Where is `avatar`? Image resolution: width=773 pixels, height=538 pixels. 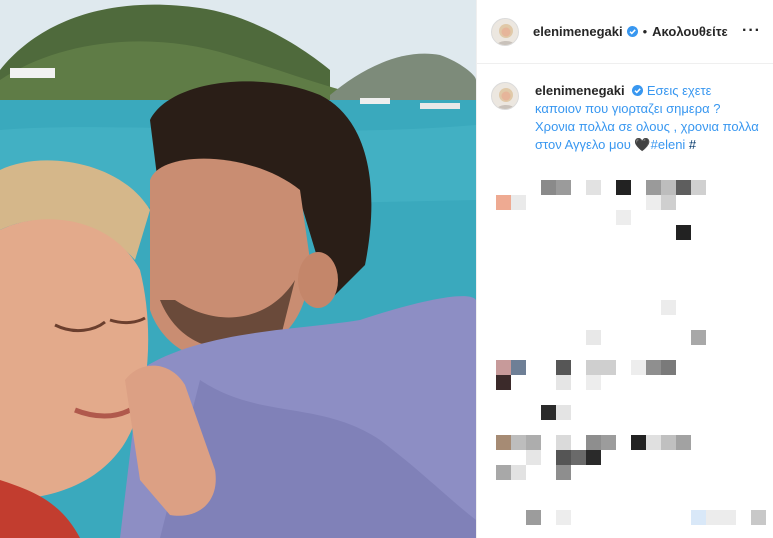 avatar is located at coordinates (505, 31).